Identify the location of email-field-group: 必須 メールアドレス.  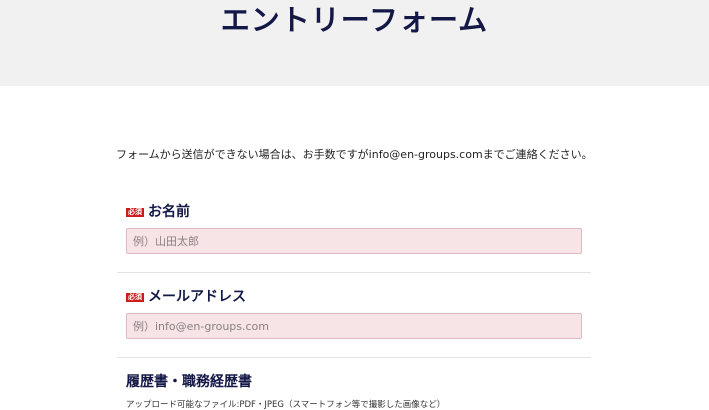
(358, 315).